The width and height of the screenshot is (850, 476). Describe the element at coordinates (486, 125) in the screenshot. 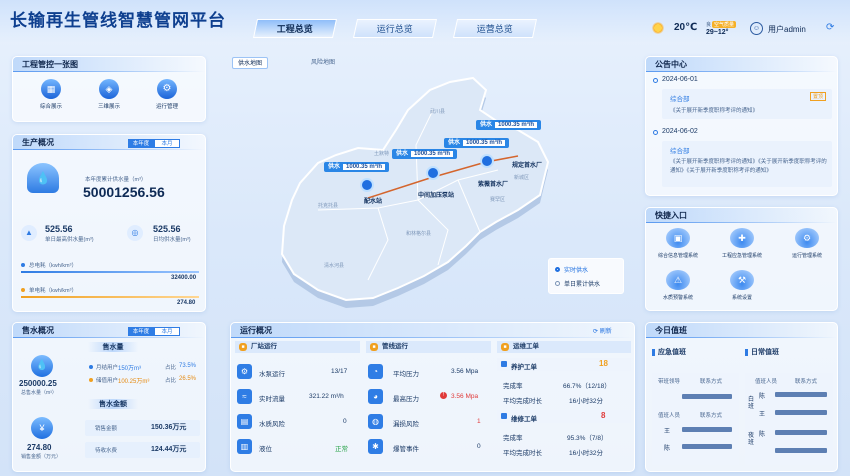

I see `flow-4-label: 供水` at that location.